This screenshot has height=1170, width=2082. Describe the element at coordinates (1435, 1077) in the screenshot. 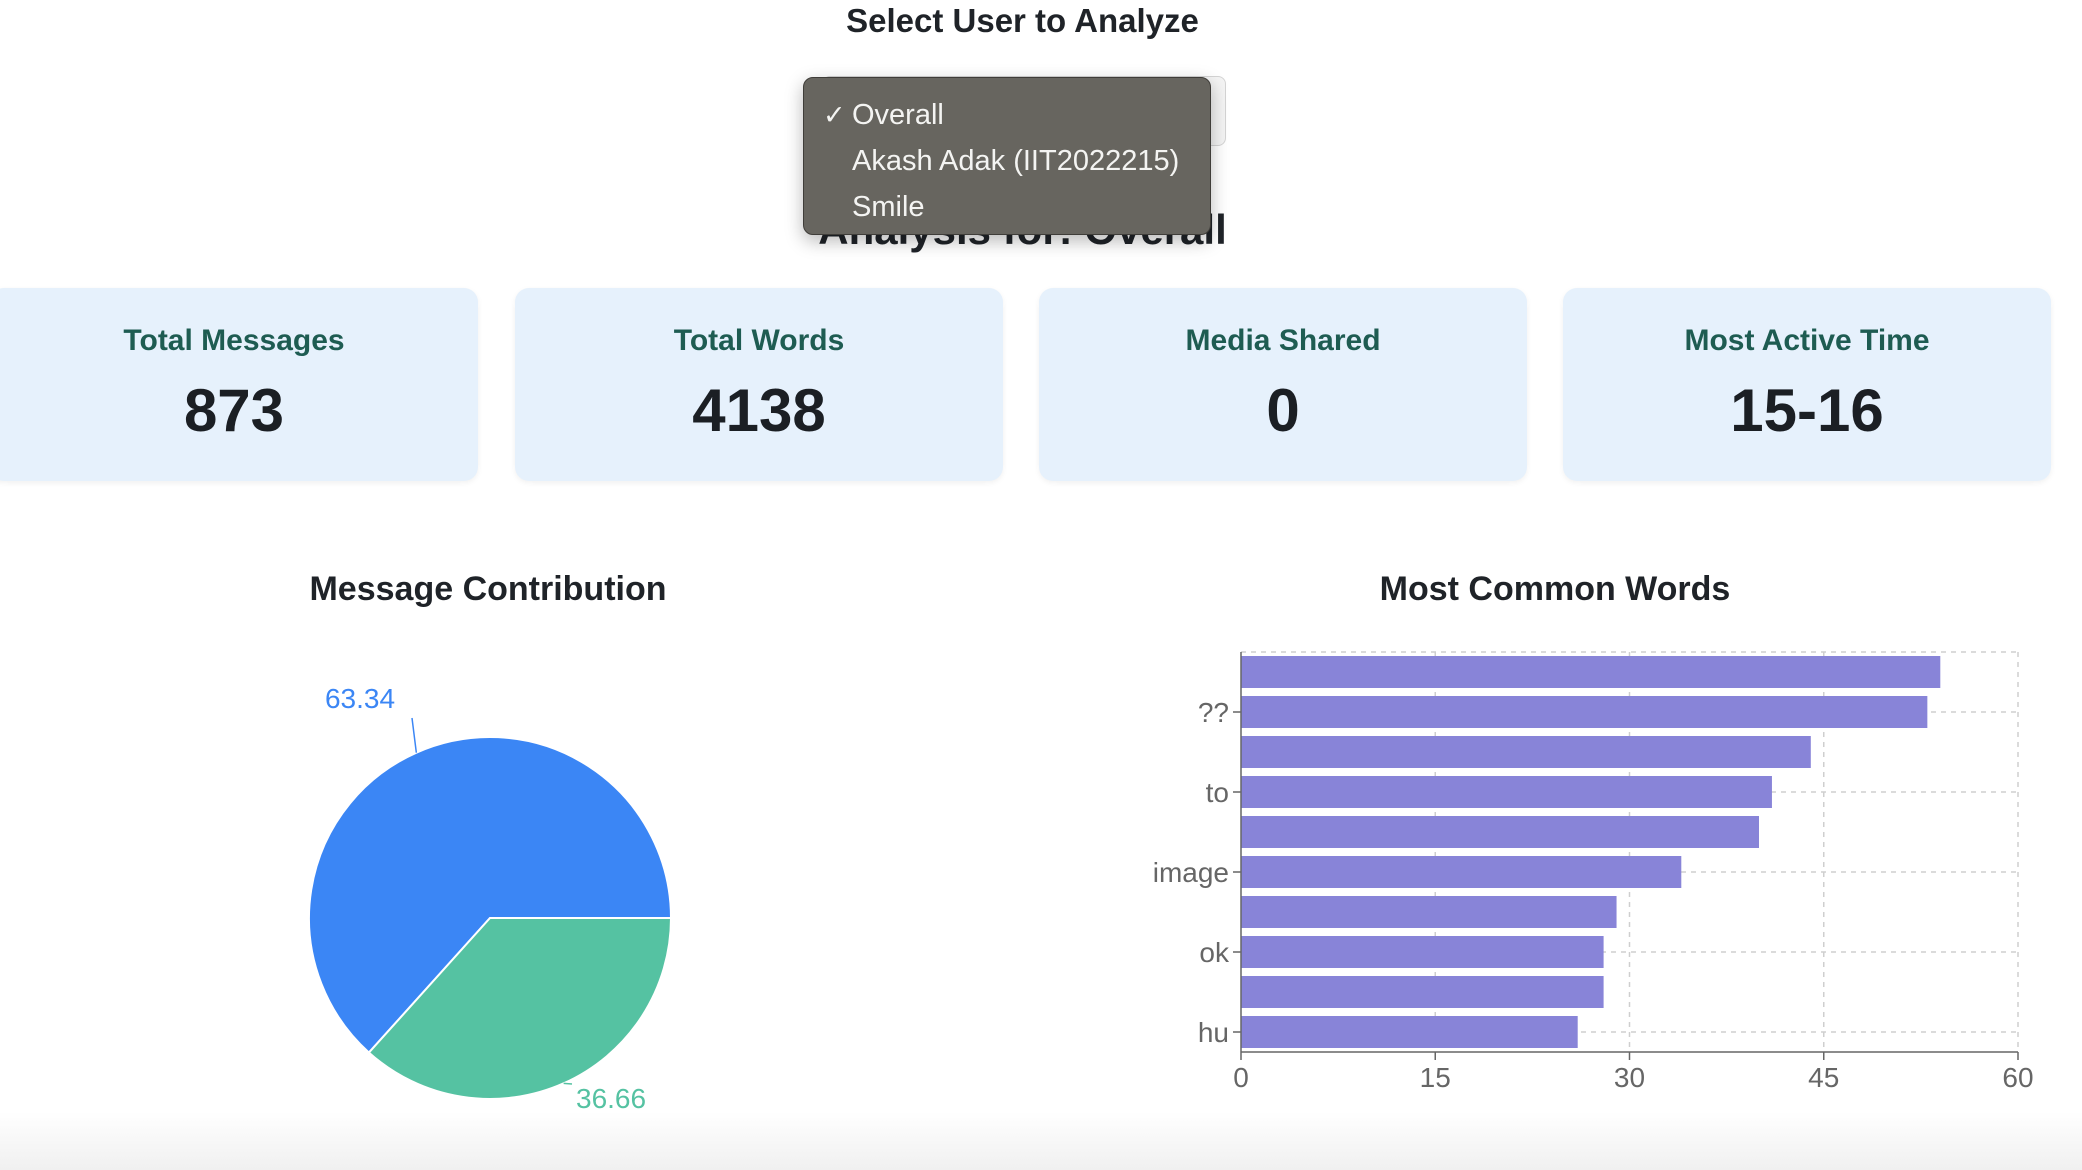

I see `x-tick-label: 15` at that location.